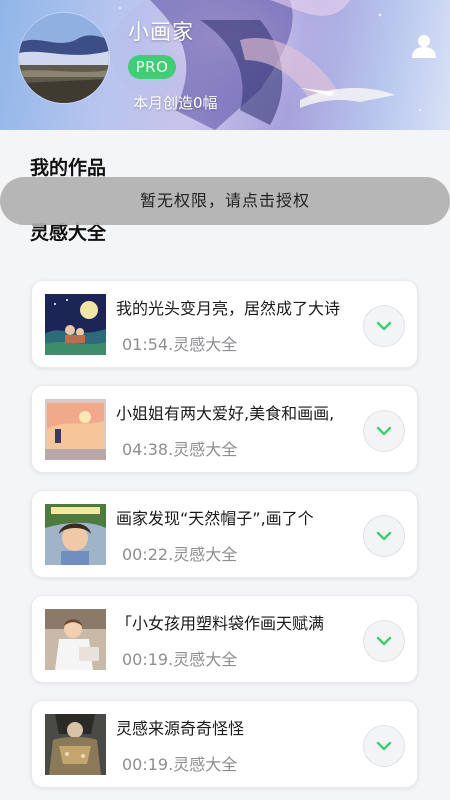  Describe the element at coordinates (224, 429) in the screenshot. I see `list-item: 小姐姐有两大爱好,美食和画画, 04:38.灵感大全` at that location.